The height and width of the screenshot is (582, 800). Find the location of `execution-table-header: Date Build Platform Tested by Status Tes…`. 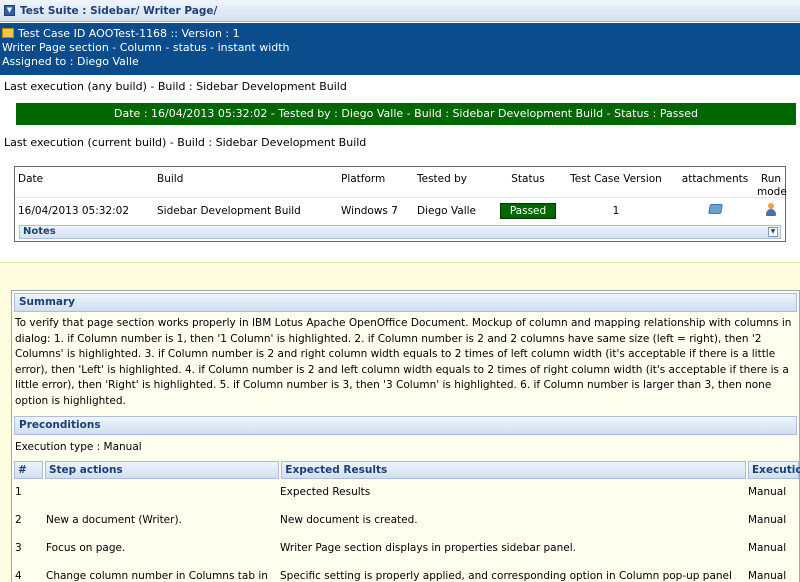

execution-table-header: Date Build Platform Tested by Status Tes… is located at coordinates (401, 182).